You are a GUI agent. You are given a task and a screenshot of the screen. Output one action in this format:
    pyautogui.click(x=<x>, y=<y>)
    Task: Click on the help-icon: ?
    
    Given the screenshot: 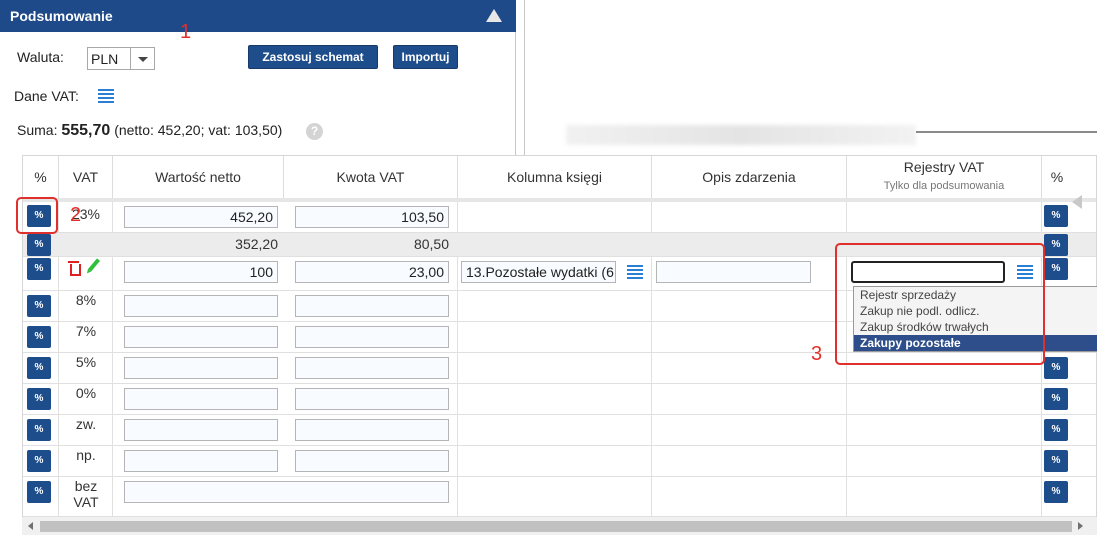 What is the action you would take?
    pyautogui.click(x=314, y=131)
    